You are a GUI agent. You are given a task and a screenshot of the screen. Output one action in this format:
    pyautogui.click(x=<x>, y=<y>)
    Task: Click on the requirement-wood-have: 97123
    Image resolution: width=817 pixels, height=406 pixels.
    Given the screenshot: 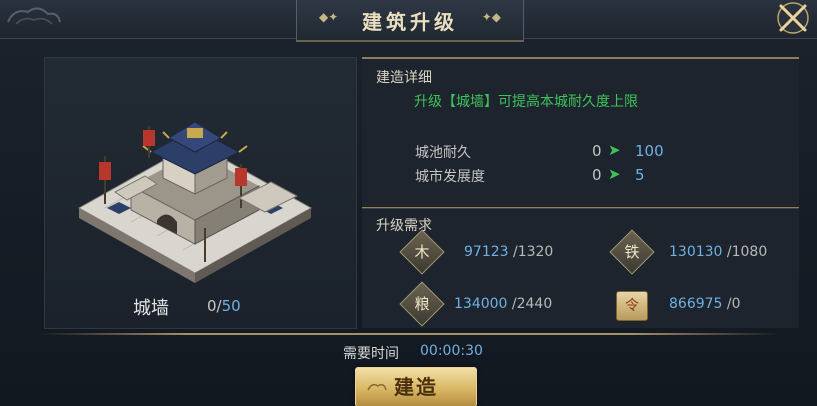 What is the action you would take?
    pyautogui.click(x=486, y=252)
    